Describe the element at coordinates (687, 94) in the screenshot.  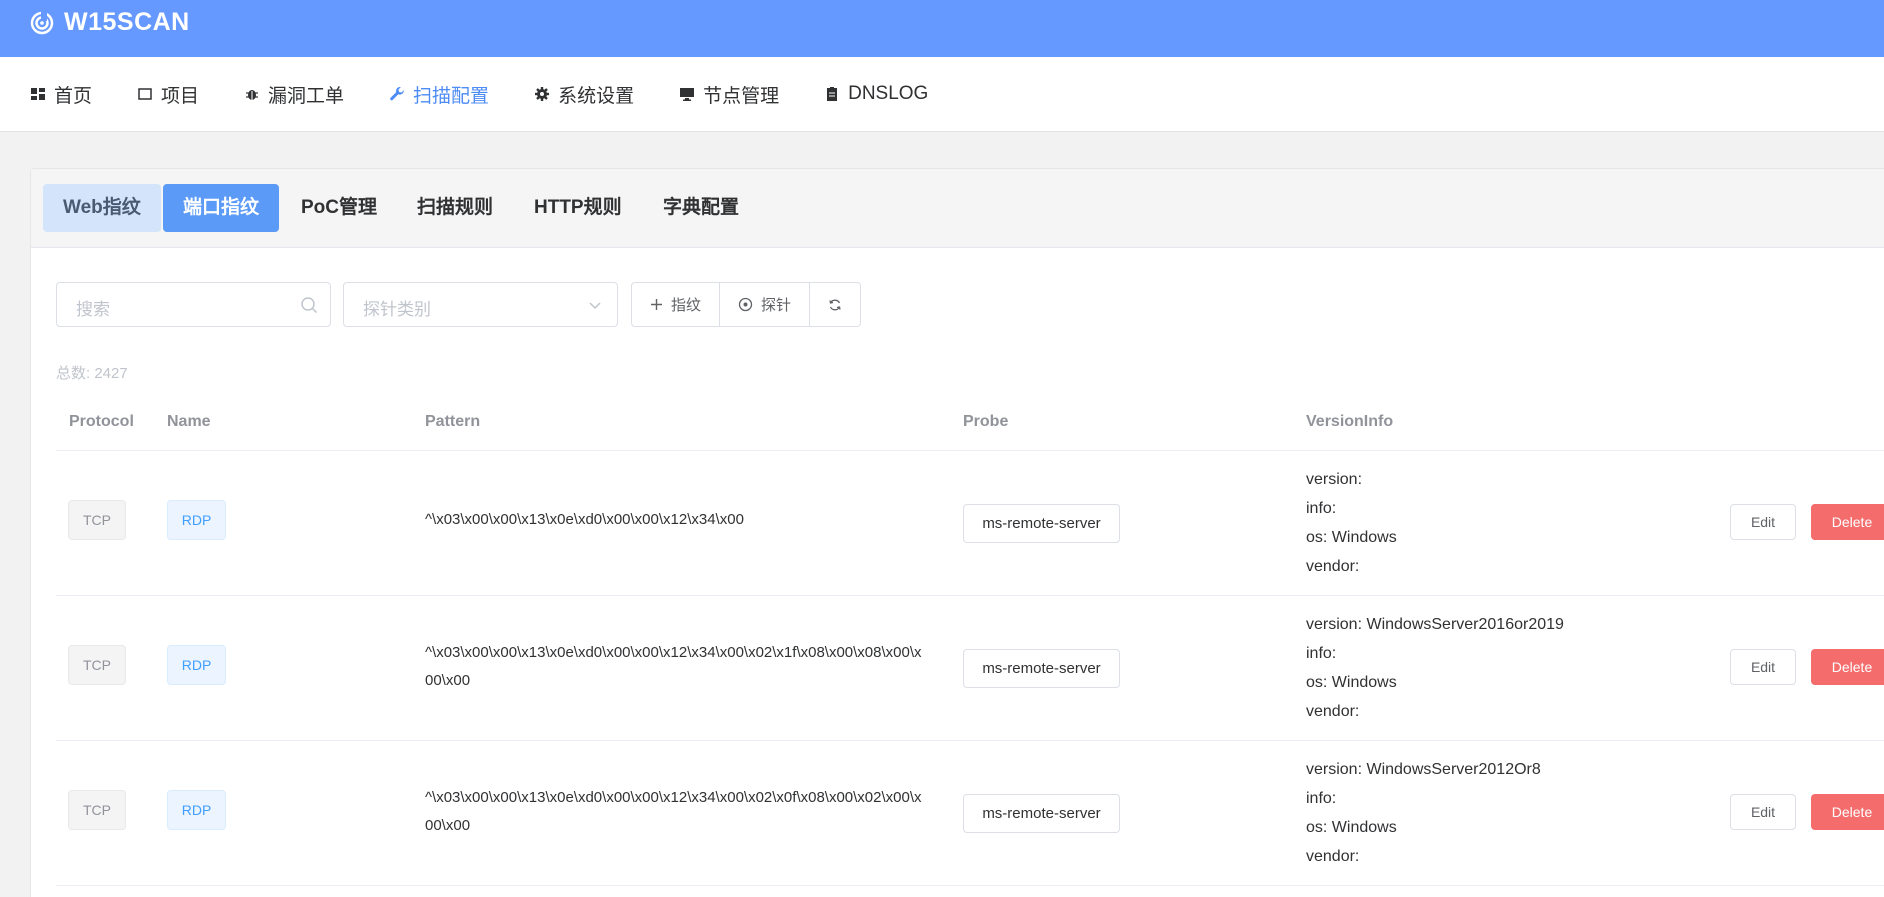
I see `monitor-icon` at that location.